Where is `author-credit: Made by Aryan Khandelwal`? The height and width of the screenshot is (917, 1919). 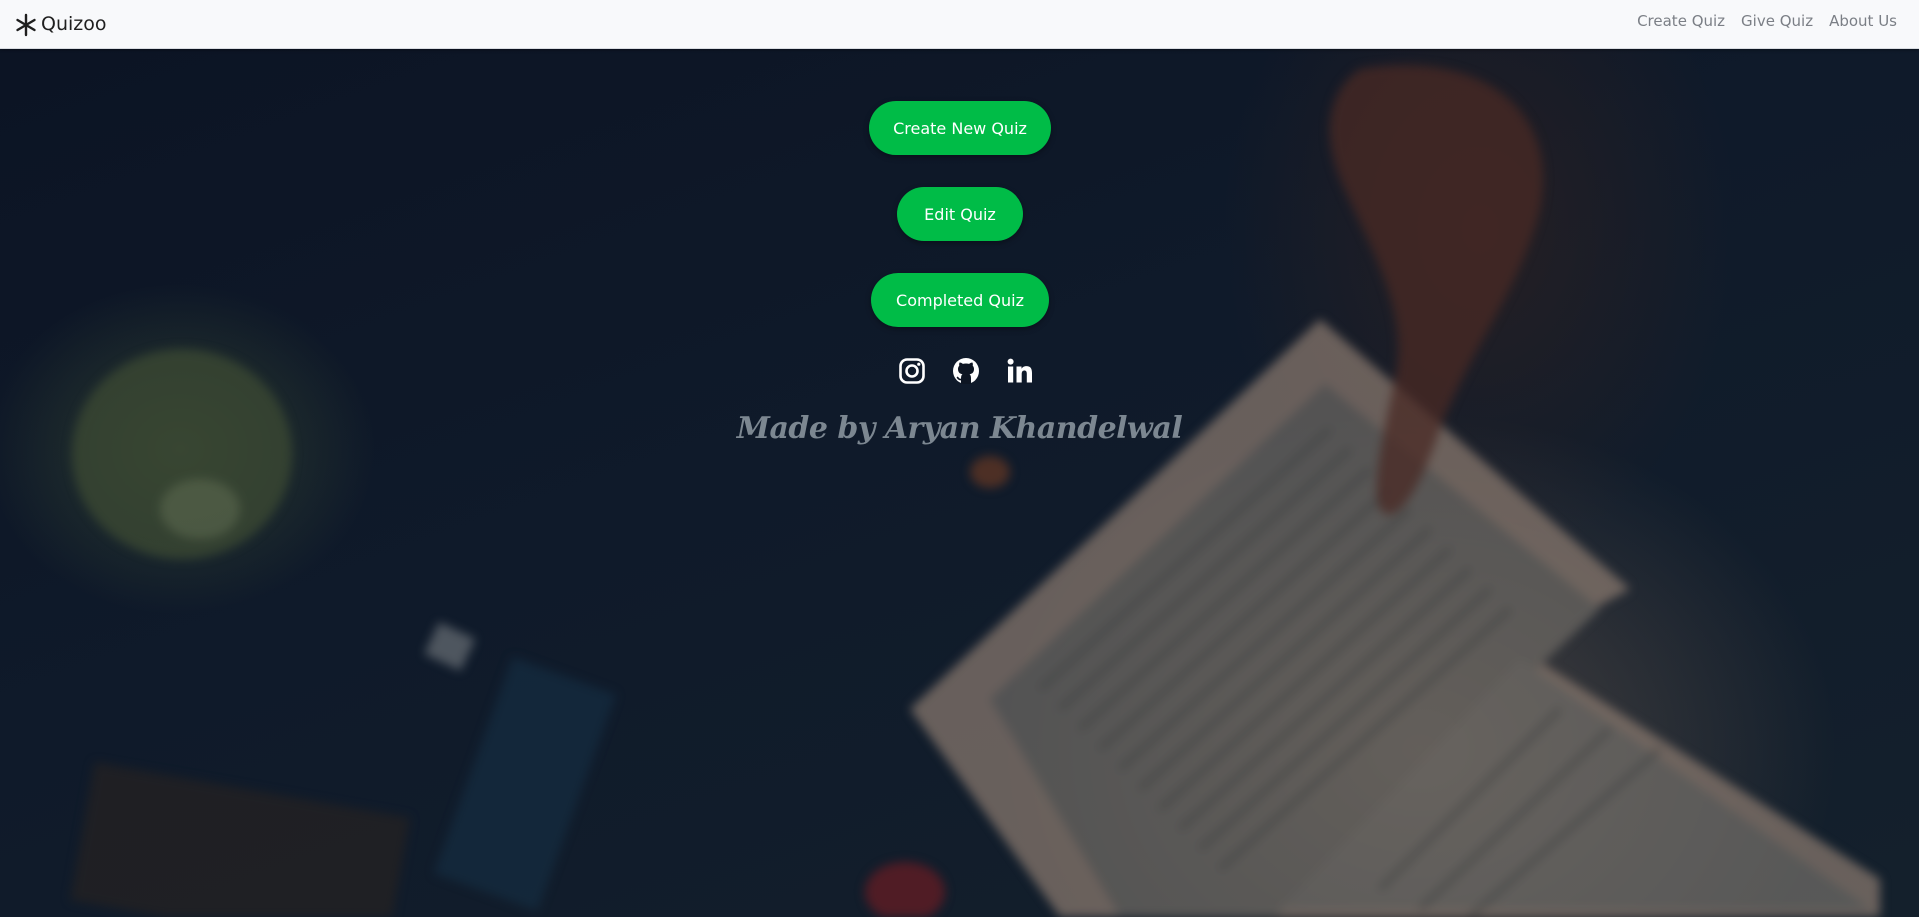
author-credit: Made by Aryan Khandelwal is located at coordinates (959, 428).